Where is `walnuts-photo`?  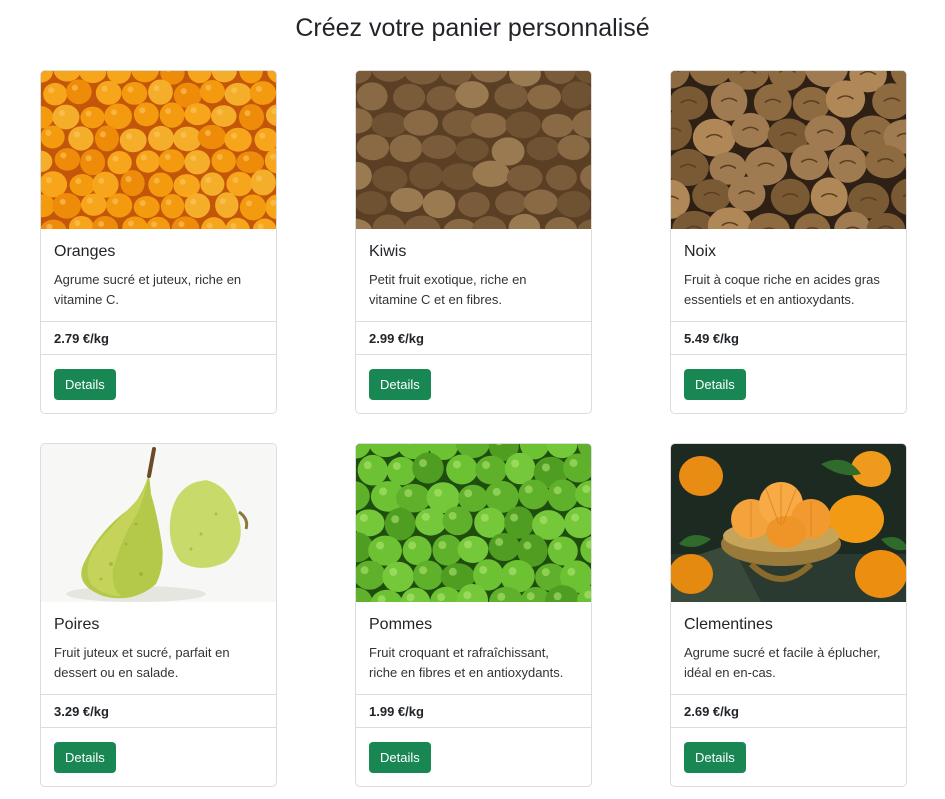 walnuts-photo is located at coordinates (788, 150).